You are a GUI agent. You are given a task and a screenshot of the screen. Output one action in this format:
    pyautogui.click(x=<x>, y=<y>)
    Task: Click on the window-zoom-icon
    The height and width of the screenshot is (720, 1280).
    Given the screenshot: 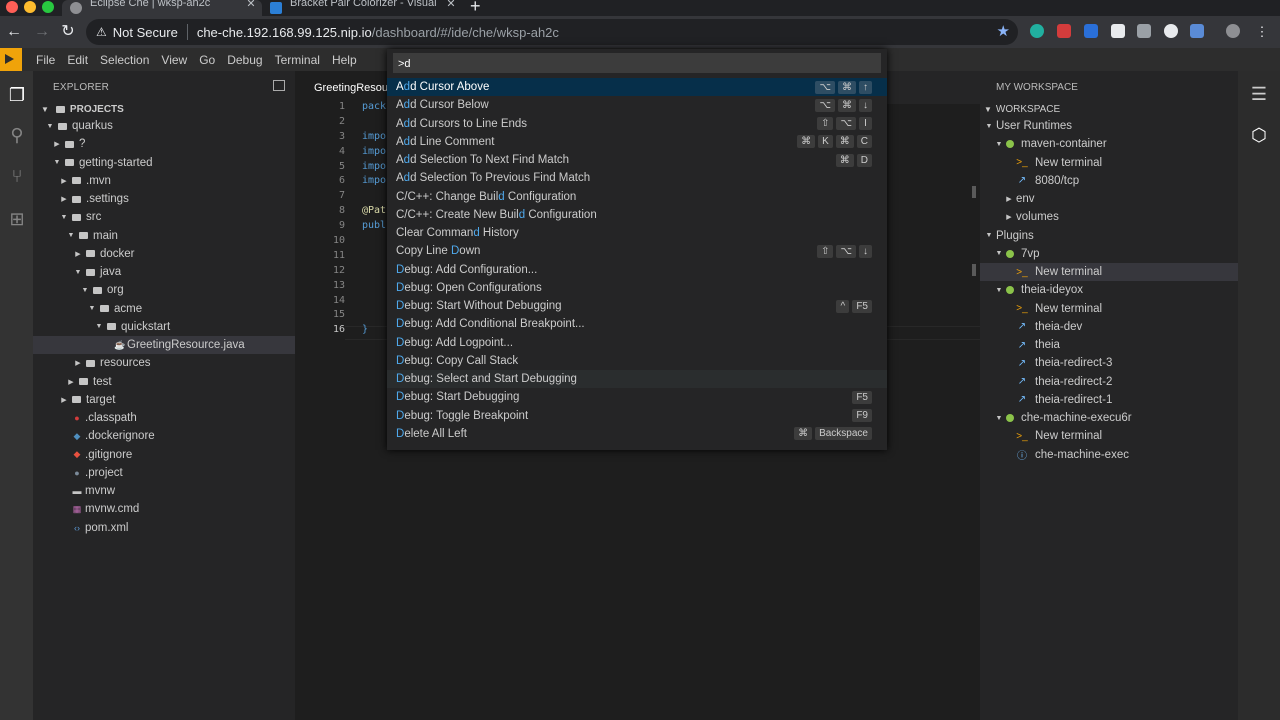 What is the action you would take?
    pyautogui.click(x=48, y=7)
    